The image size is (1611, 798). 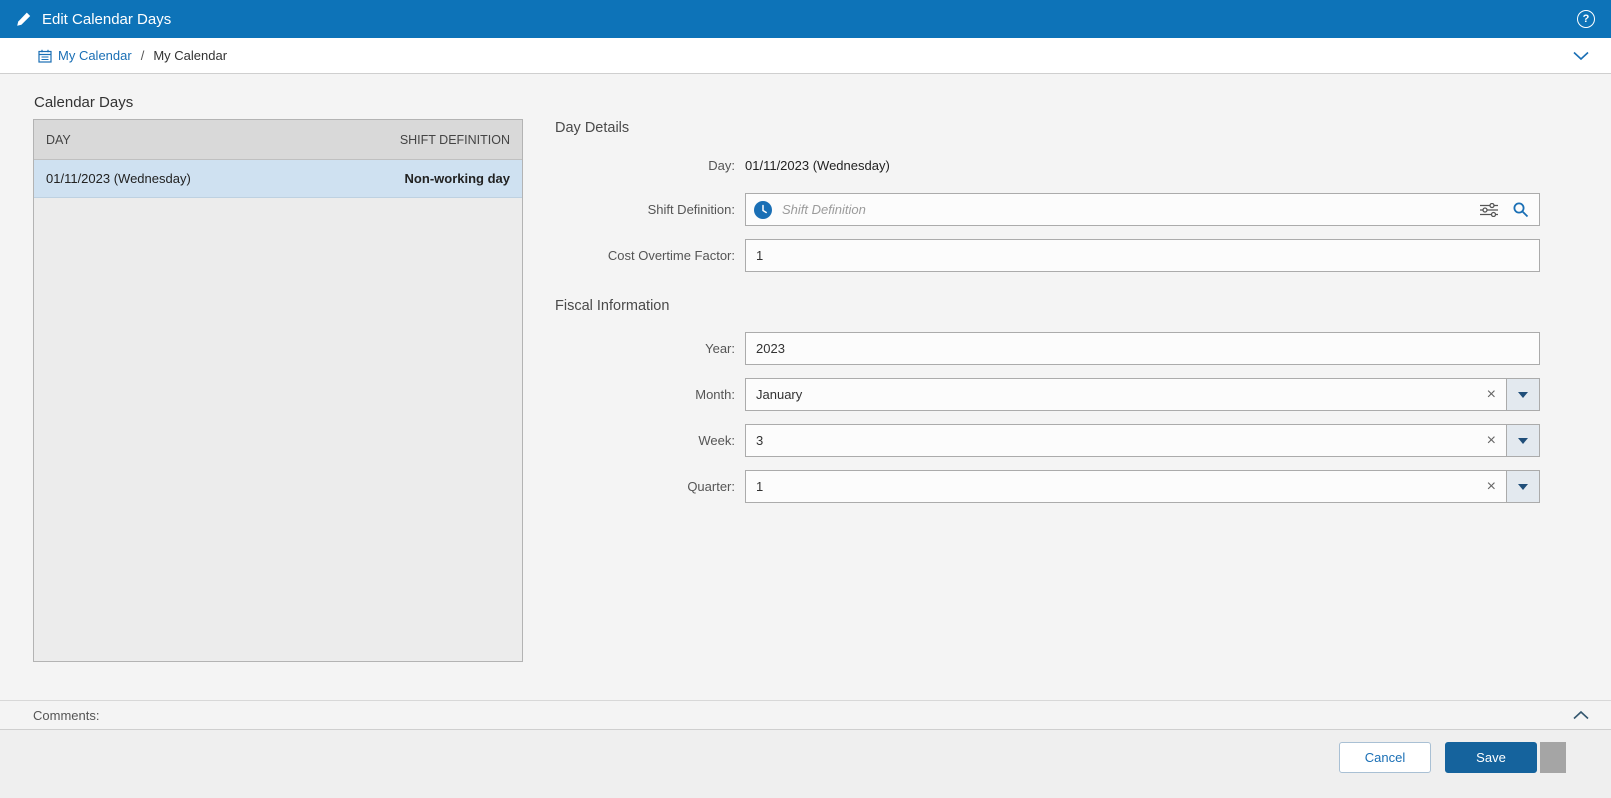 What do you see at coordinates (24, 19) in the screenshot?
I see `edit-pencil-icon` at bounding box center [24, 19].